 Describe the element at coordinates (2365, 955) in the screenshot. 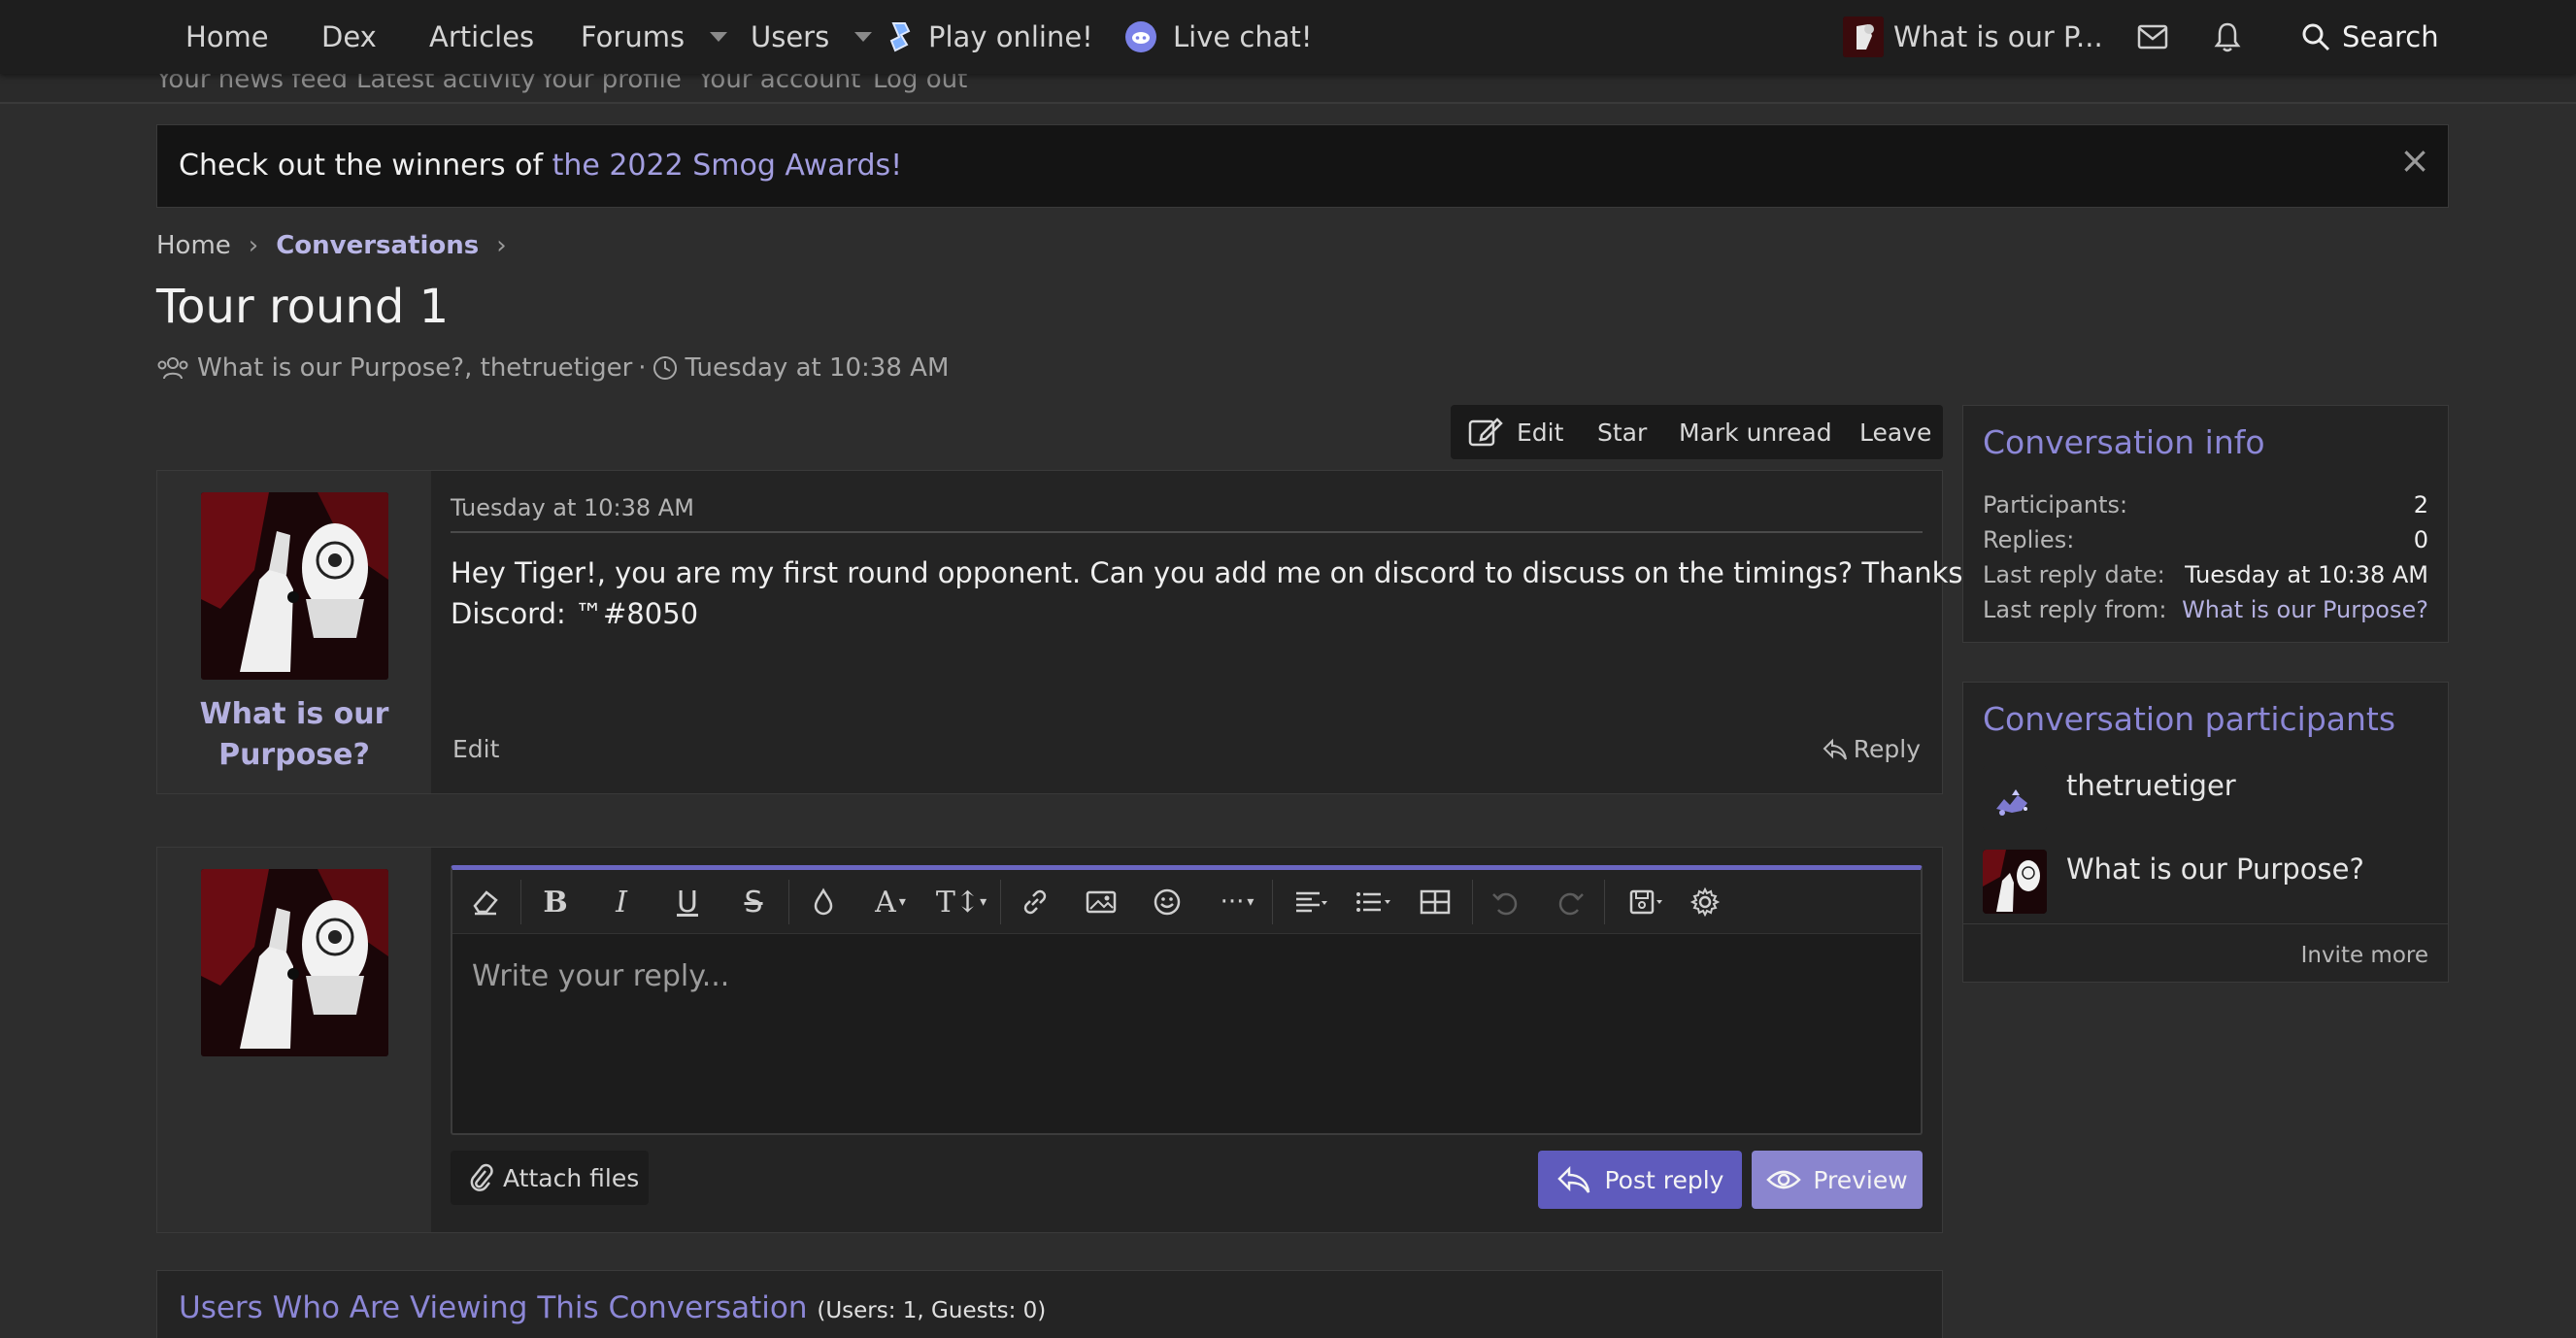

I see `invite-more-link: Invite more` at that location.